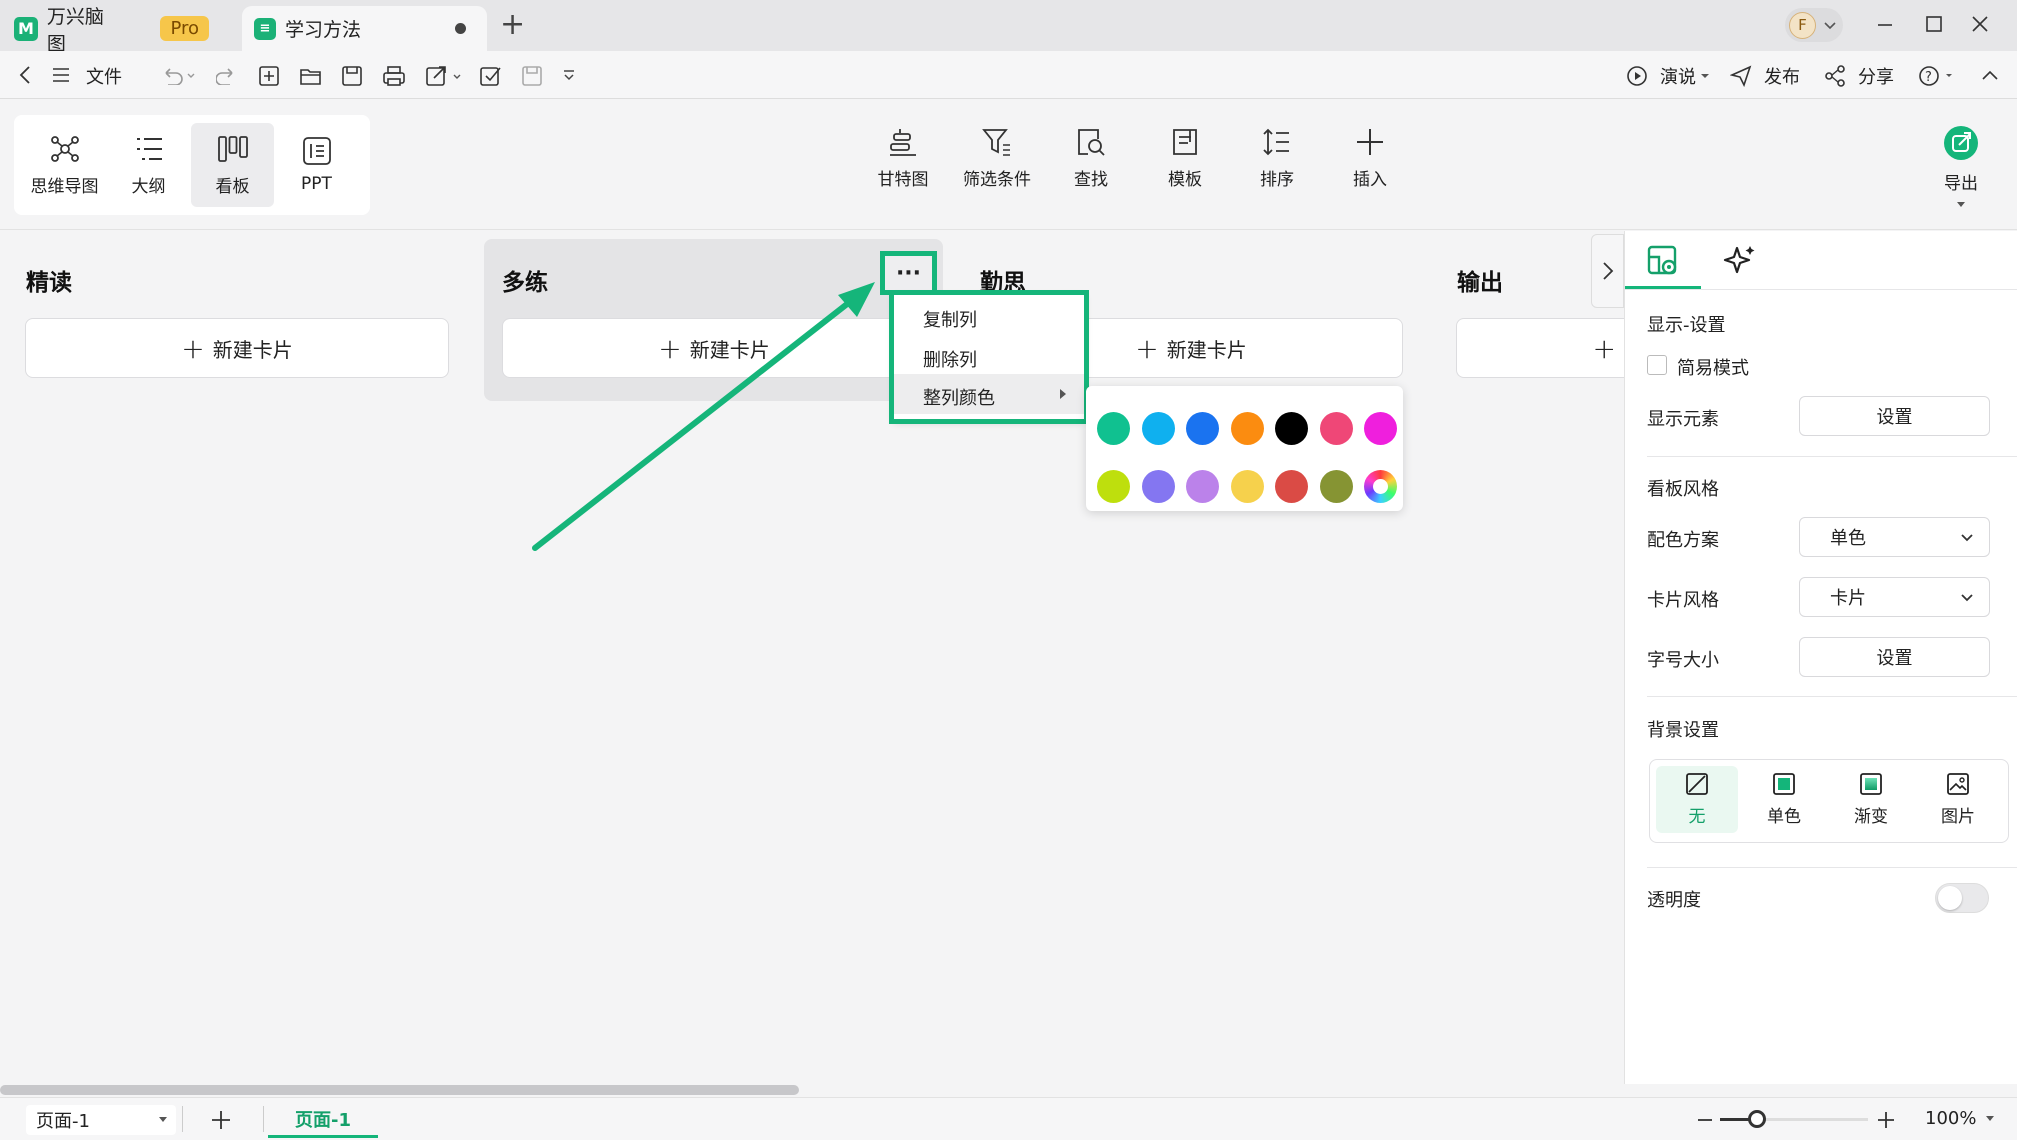 This screenshot has width=2017, height=1140. What do you see at coordinates (1894, 597) in the screenshot?
I see `card-style-select: 卡片` at bounding box center [1894, 597].